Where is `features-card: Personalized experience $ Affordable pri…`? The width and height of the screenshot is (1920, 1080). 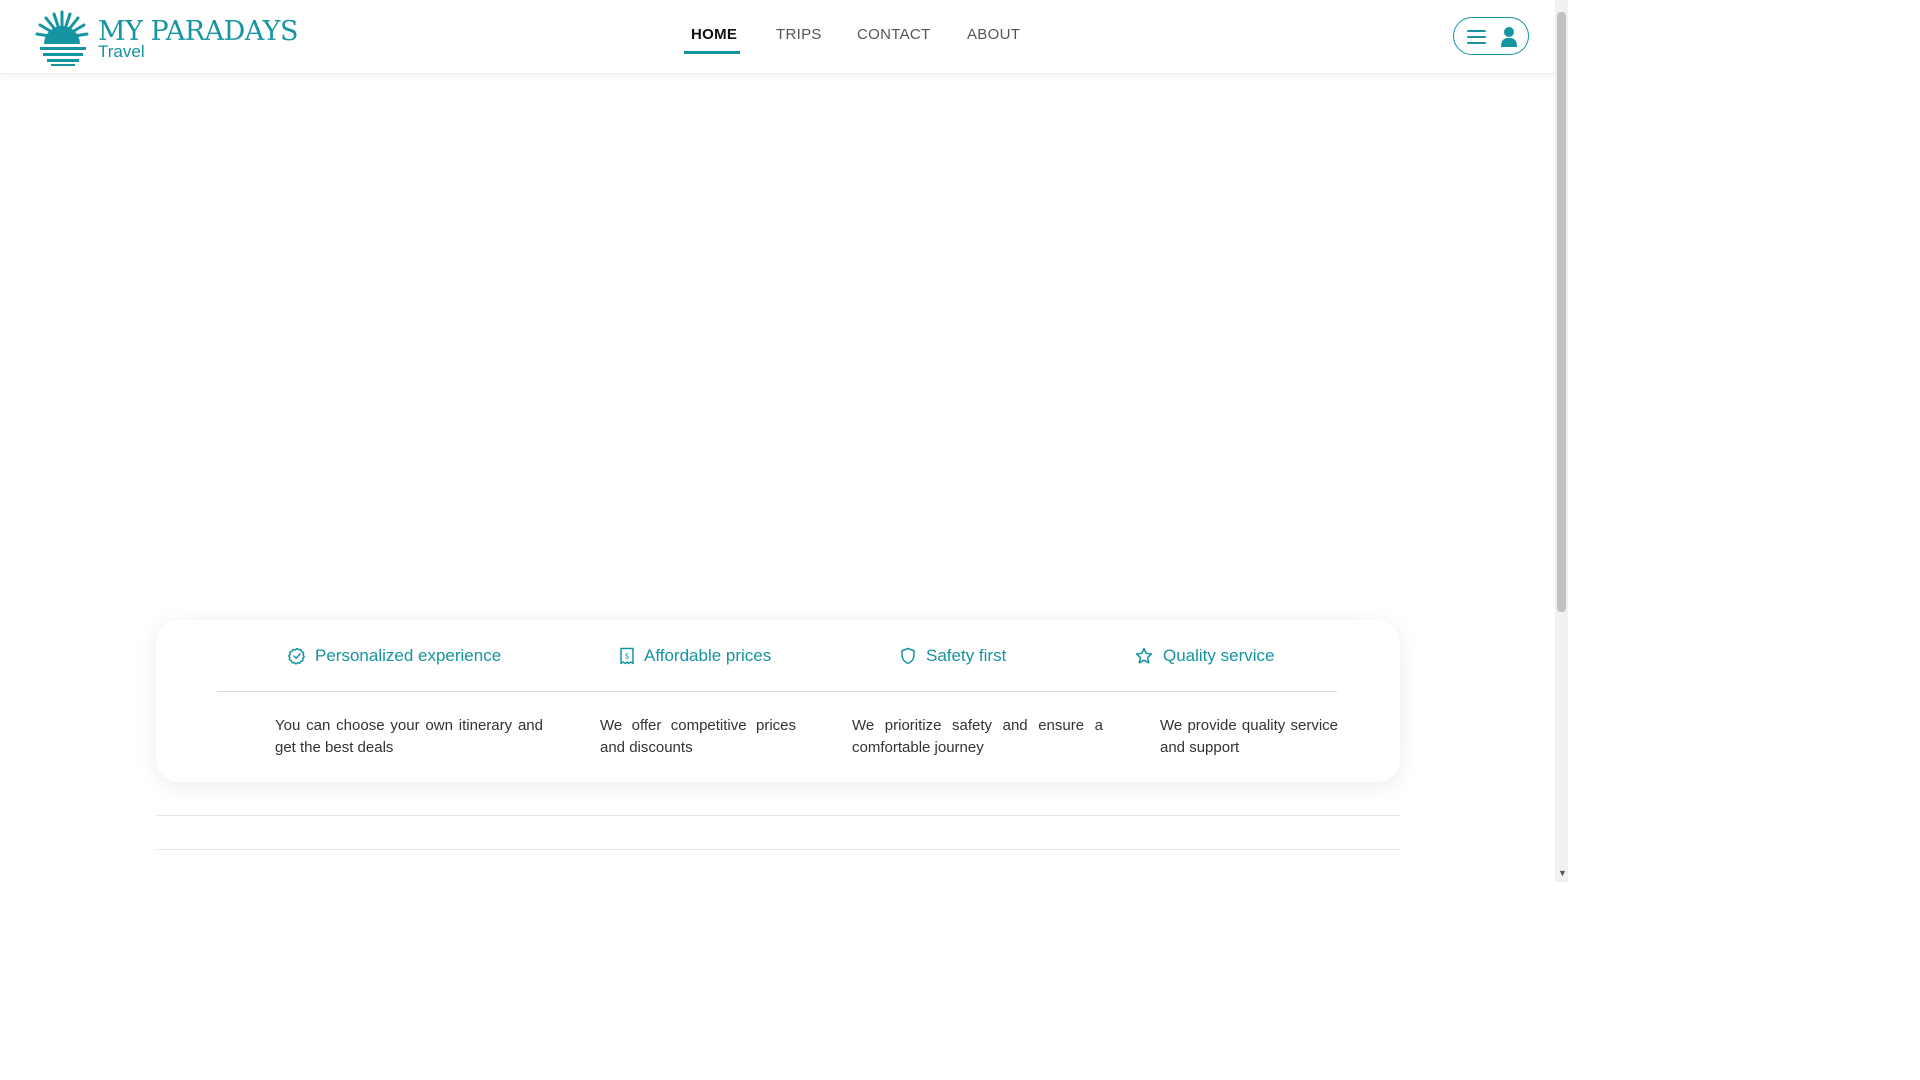 features-card: Personalized experience $ Affordable pri… is located at coordinates (778, 701).